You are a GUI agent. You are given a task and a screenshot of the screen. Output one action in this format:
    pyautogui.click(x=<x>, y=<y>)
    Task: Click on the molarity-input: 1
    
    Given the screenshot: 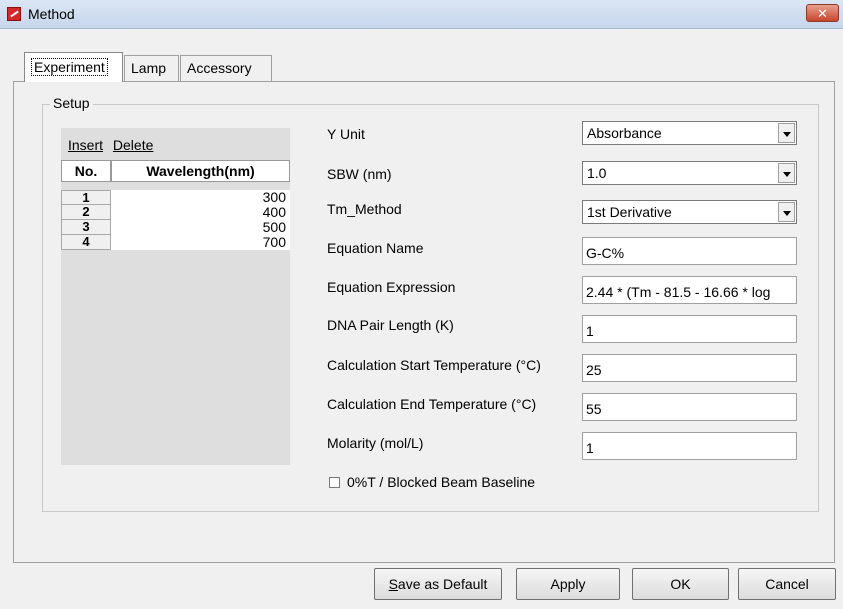 What is the action you would take?
    pyautogui.click(x=689, y=446)
    